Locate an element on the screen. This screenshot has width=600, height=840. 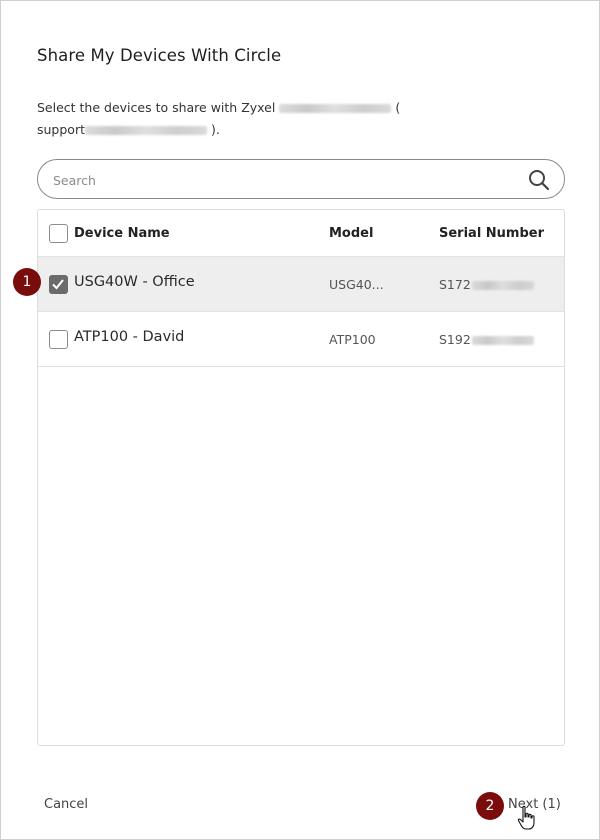
step-callout-1: 1 is located at coordinates (27, 282).